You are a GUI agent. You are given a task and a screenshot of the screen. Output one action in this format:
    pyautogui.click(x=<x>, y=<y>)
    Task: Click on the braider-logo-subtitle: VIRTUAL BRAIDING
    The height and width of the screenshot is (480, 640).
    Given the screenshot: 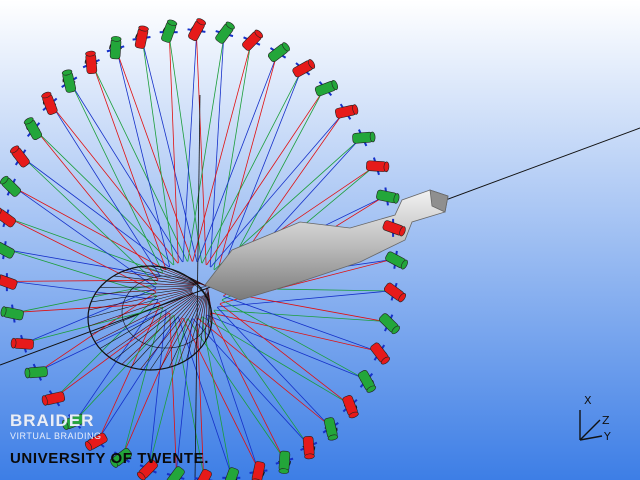 What is the action you would take?
    pyautogui.click(x=56, y=436)
    